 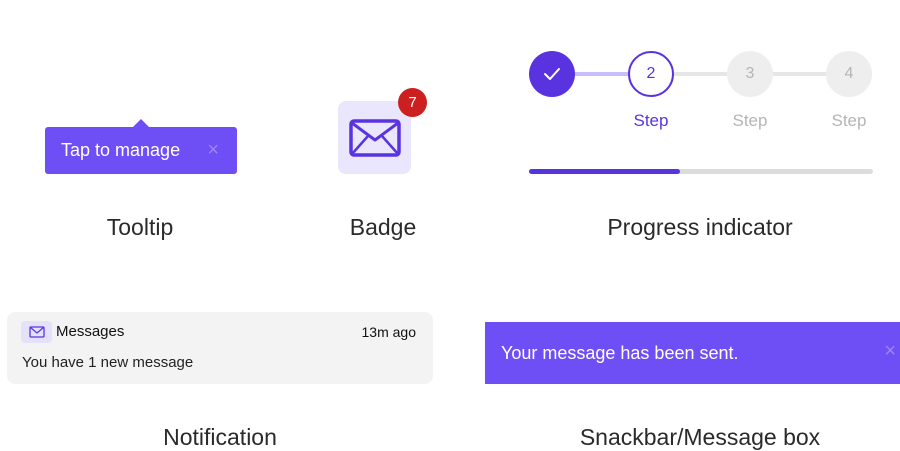 What do you see at coordinates (108, 362) in the screenshot?
I see `notification-body: You have 1 new message` at bounding box center [108, 362].